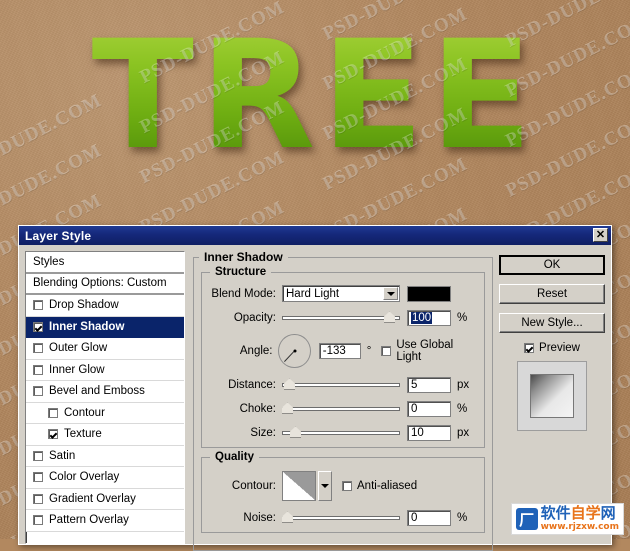 This screenshot has width=630, height=551. What do you see at coordinates (87, 326) in the screenshot?
I see `styles-list-item-label: Inner Shadow` at bounding box center [87, 326].